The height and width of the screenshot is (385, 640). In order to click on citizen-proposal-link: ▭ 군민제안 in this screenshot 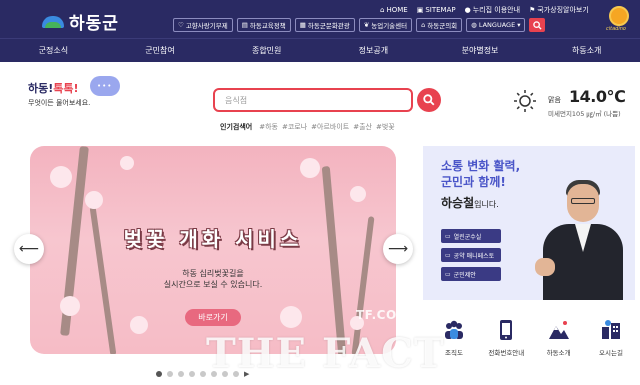, I will do `click(471, 274)`.